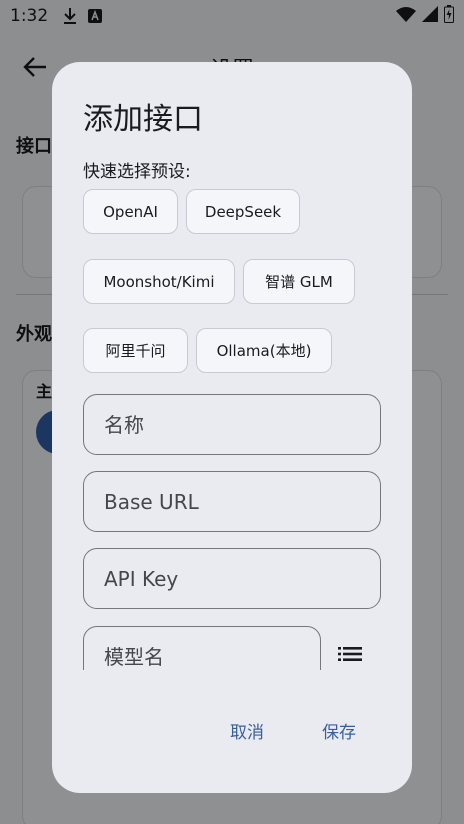 The width and height of the screenshot is (464, 824). I want to click on preset-chip-ollama: Ollama(本地), so click(264, 350).